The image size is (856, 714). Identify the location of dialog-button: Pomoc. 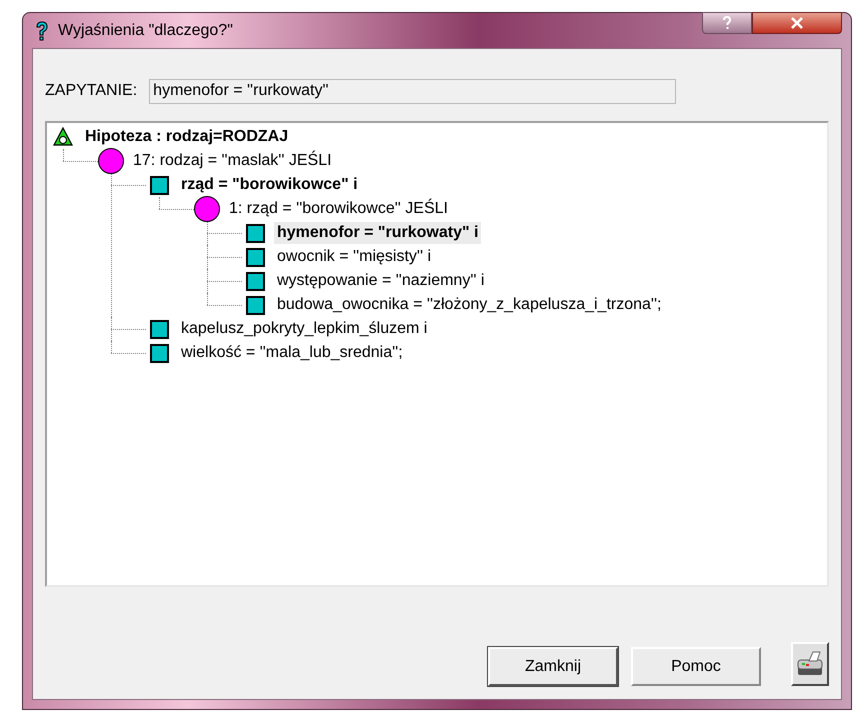
(696, 666).